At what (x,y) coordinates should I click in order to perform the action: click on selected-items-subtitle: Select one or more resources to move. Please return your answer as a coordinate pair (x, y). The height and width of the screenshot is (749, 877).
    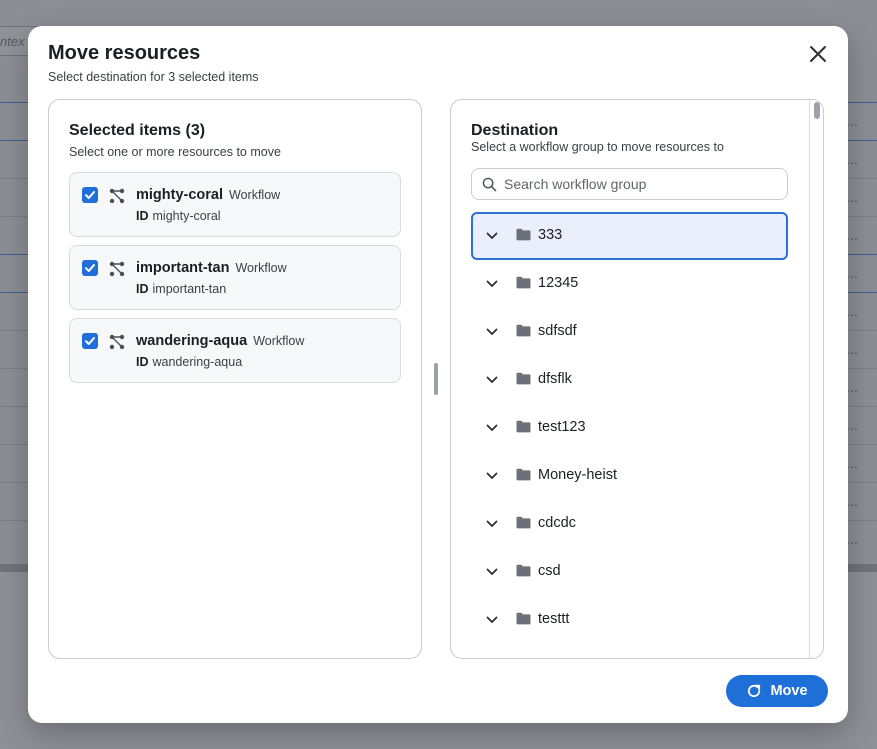
    Looking at the image, I should click on (175, 152).